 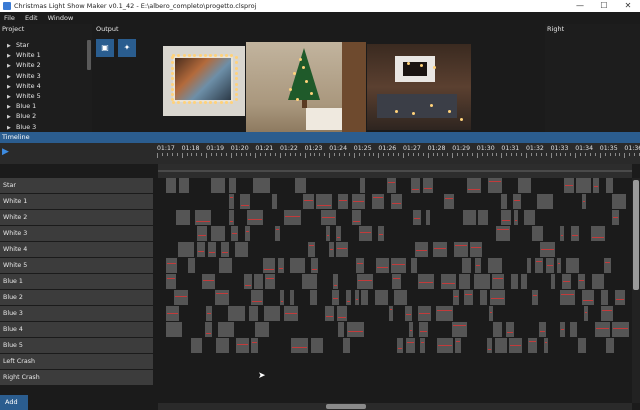 I want to click on image-icon: ▣, so click(x=105, y=48).